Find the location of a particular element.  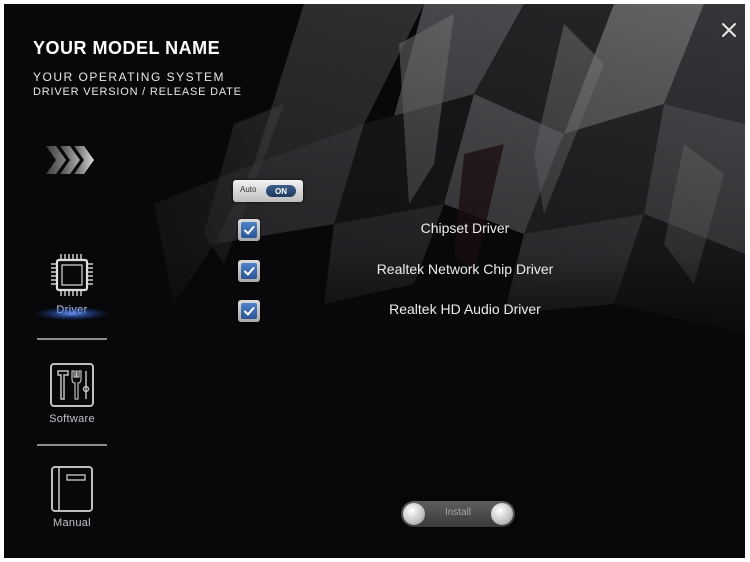

nav-software: Software is located at coordinates (72, 393).